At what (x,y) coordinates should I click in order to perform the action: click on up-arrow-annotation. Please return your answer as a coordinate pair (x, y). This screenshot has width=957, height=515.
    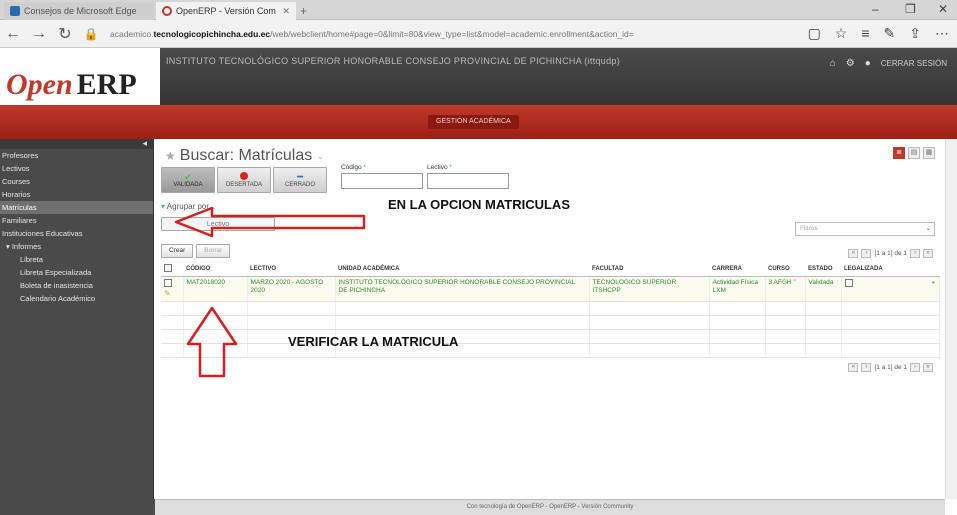
    Looking at the image, I should click on (212, 342).